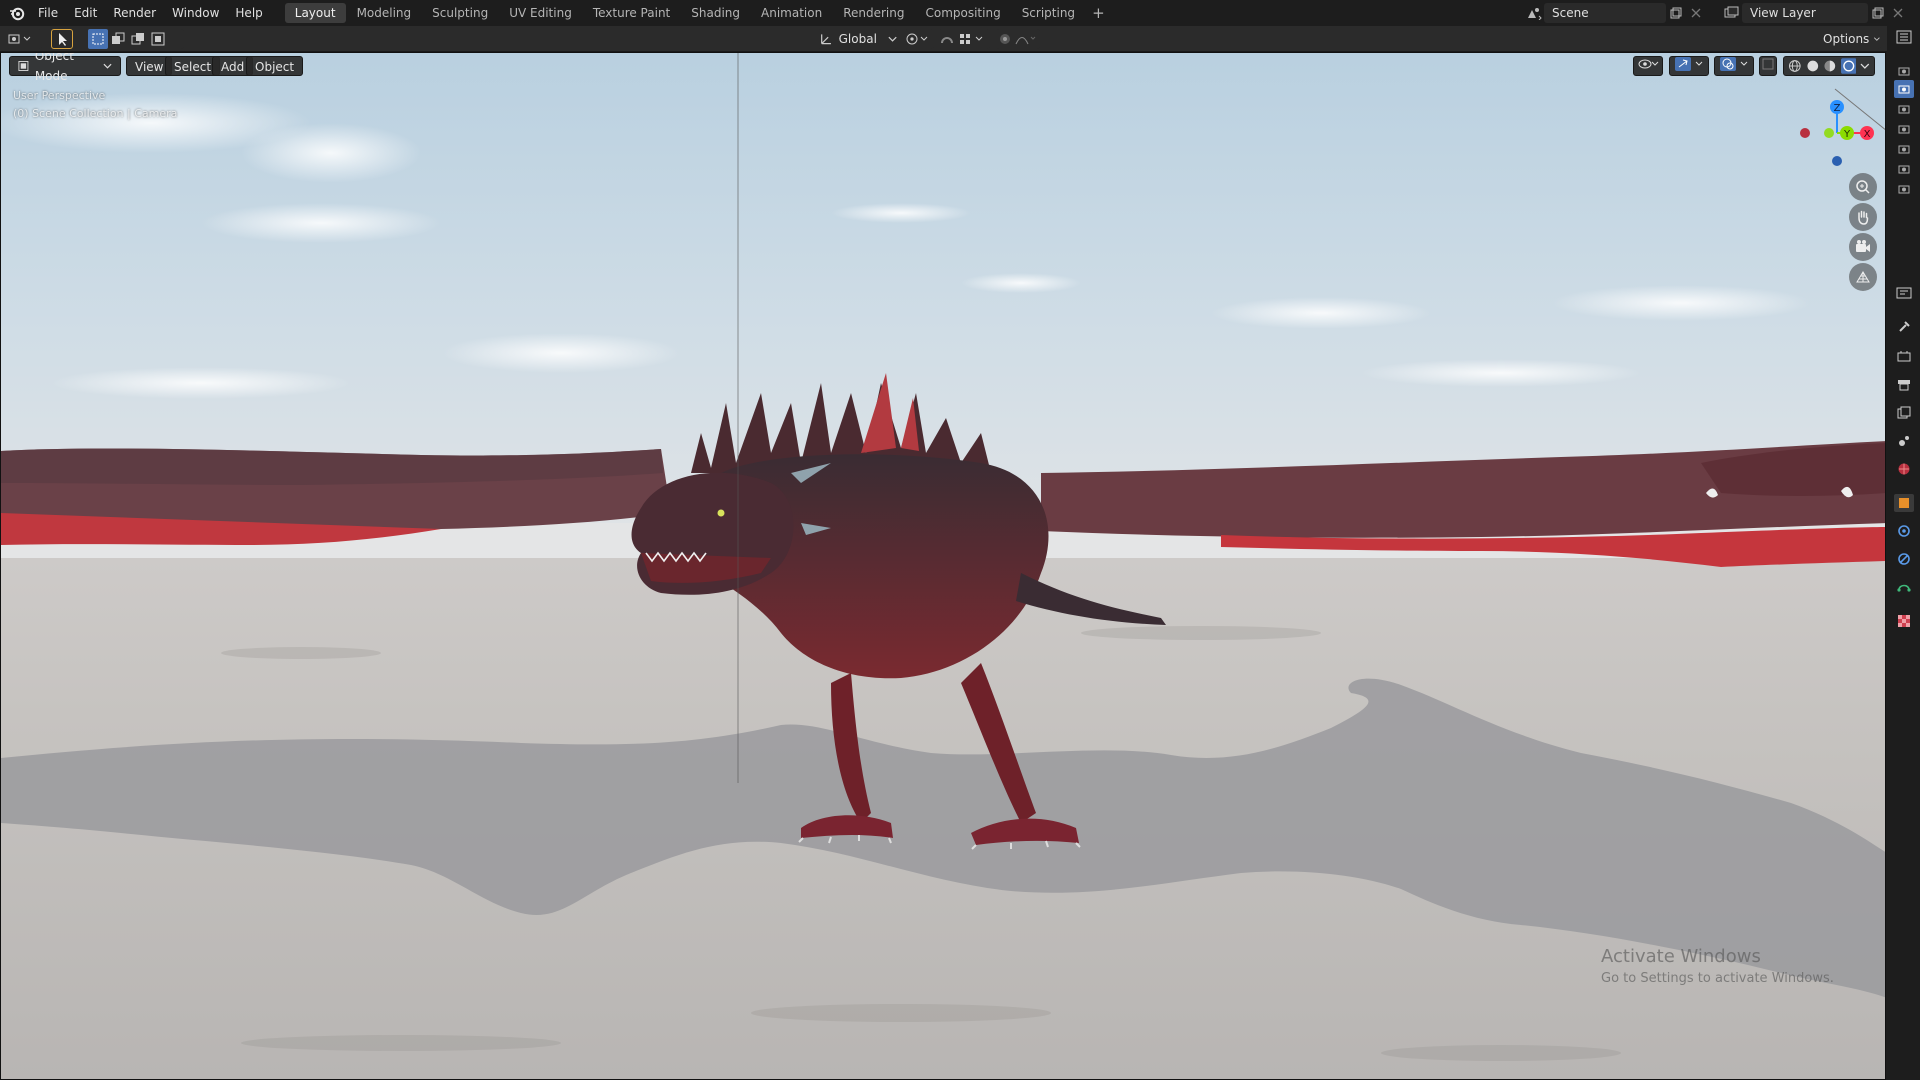  Describe the element at coordinates (1847, 134) in the screenshot. I see `gizmo-y-label: Y` at that location.